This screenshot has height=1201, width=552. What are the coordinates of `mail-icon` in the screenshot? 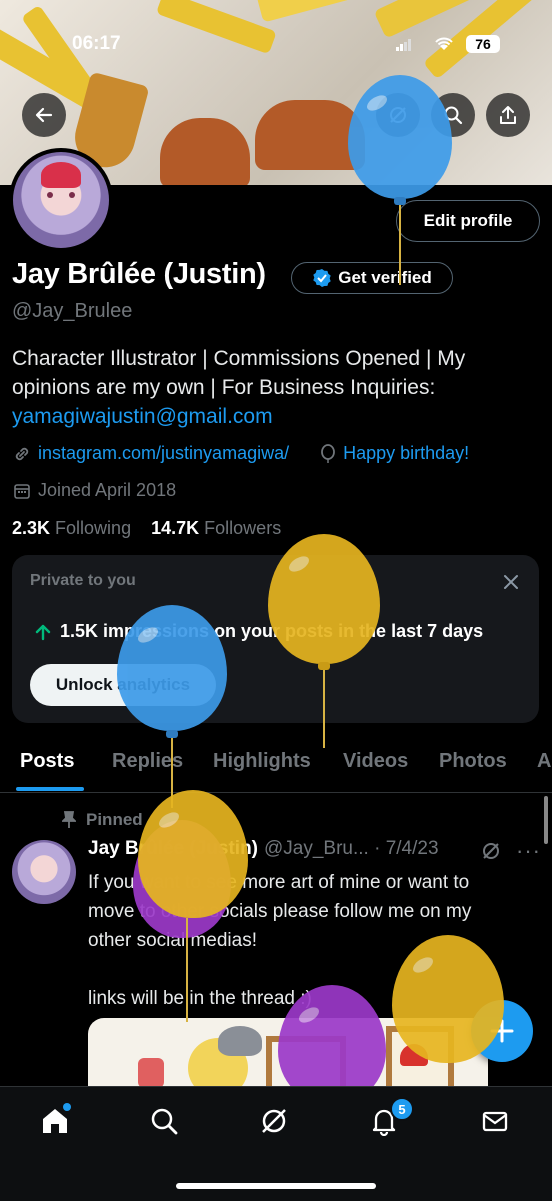 It's located at (495, 1121).